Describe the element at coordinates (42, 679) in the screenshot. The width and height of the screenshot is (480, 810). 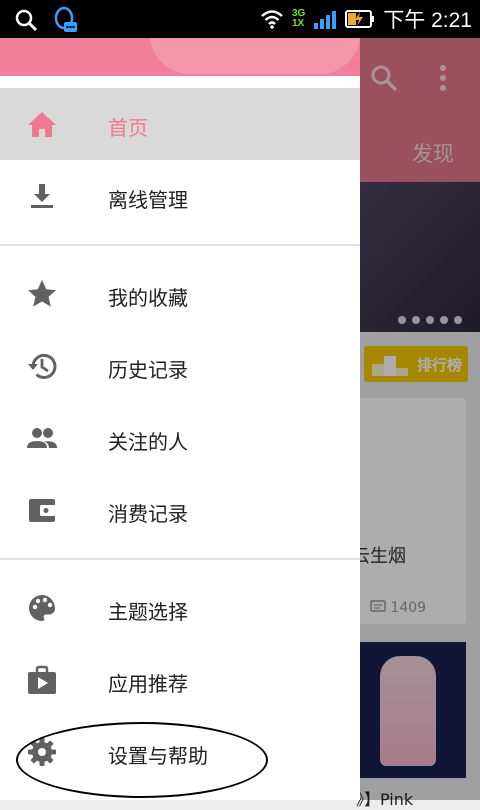
I see `app-store-play-icon` at that location.